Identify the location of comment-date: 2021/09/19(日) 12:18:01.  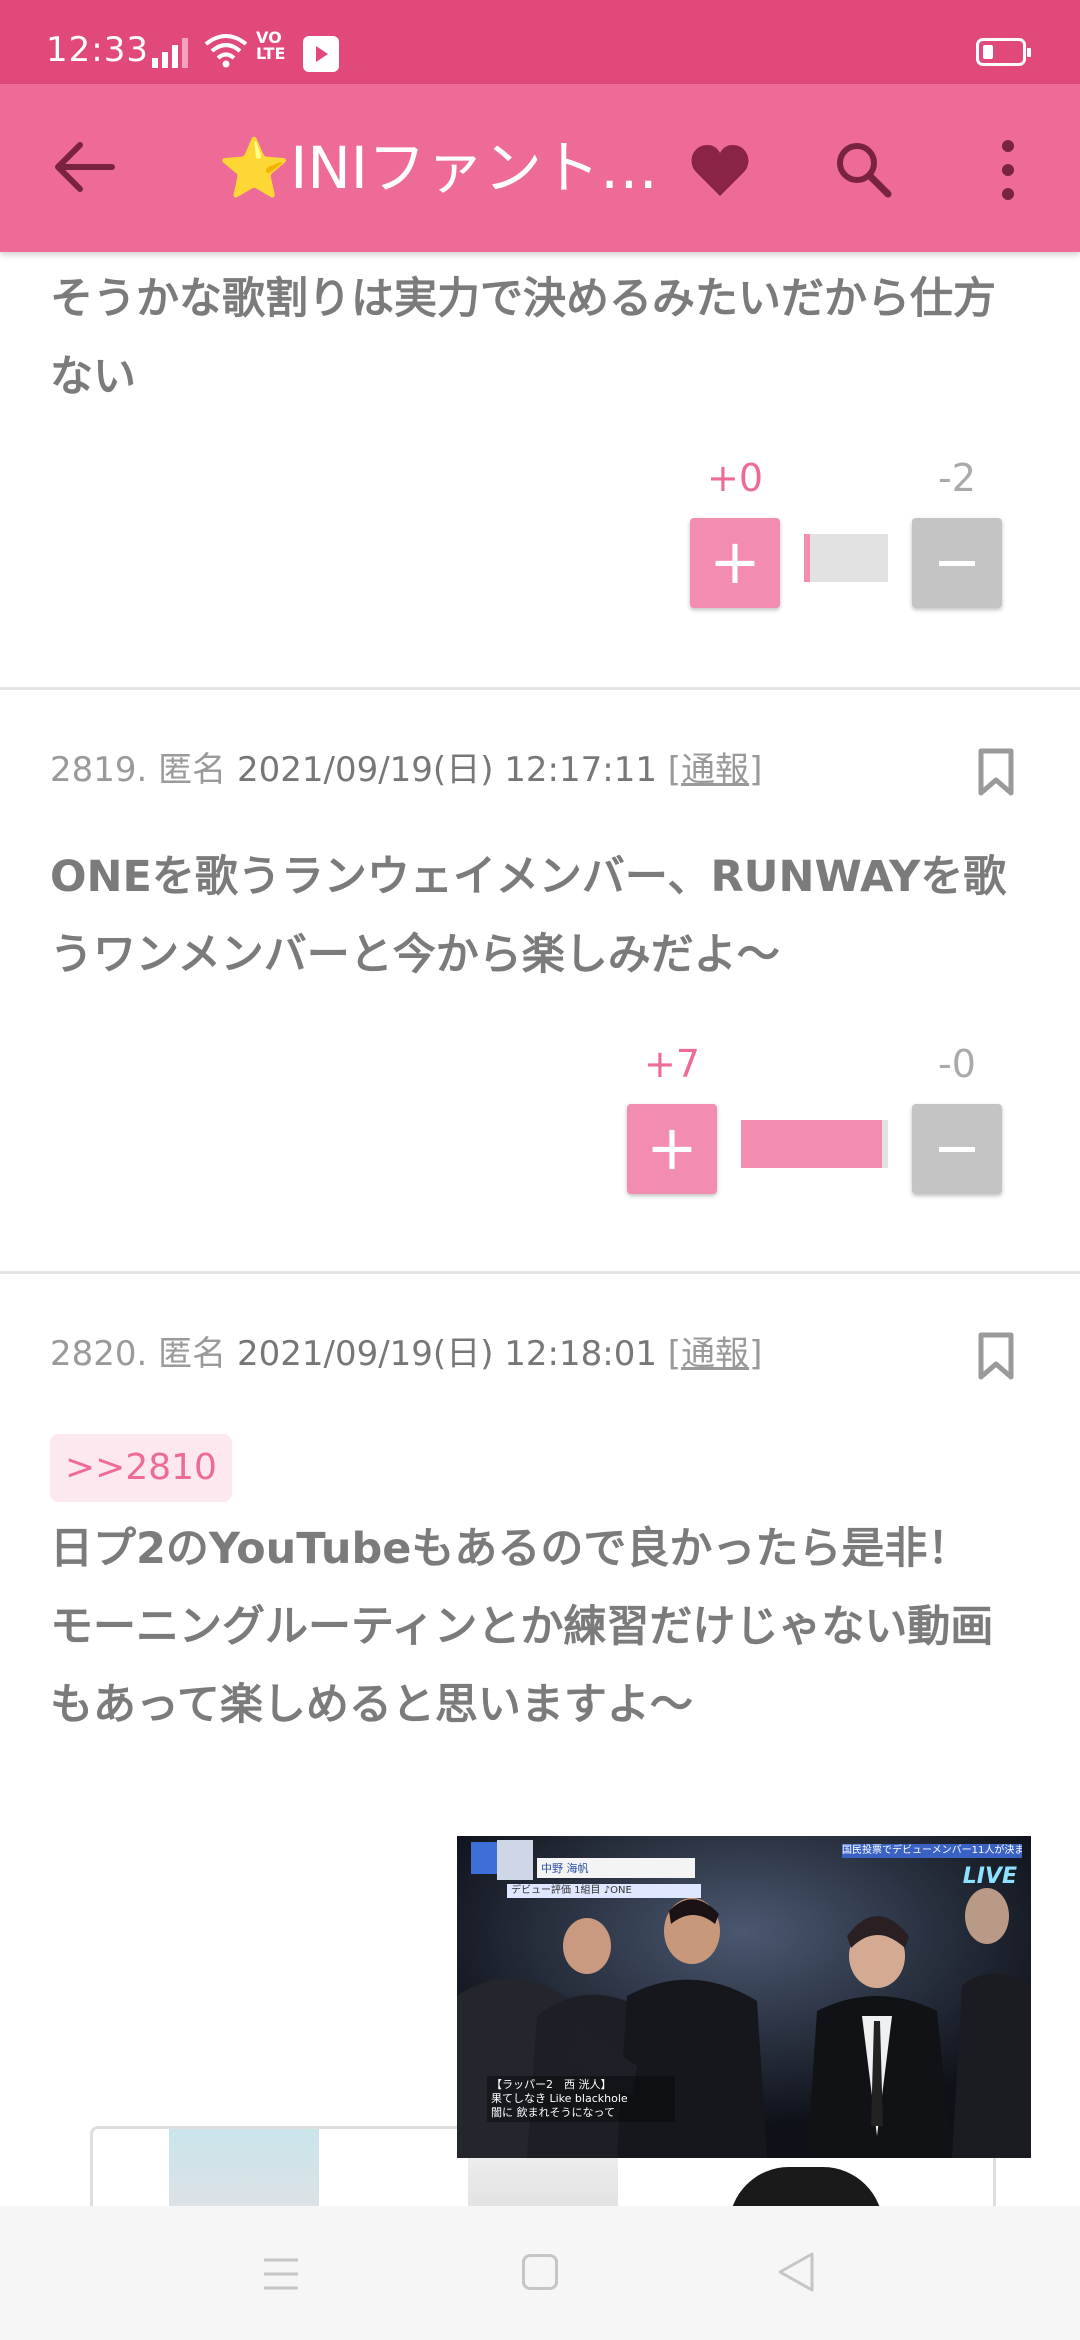
(446, 1354).